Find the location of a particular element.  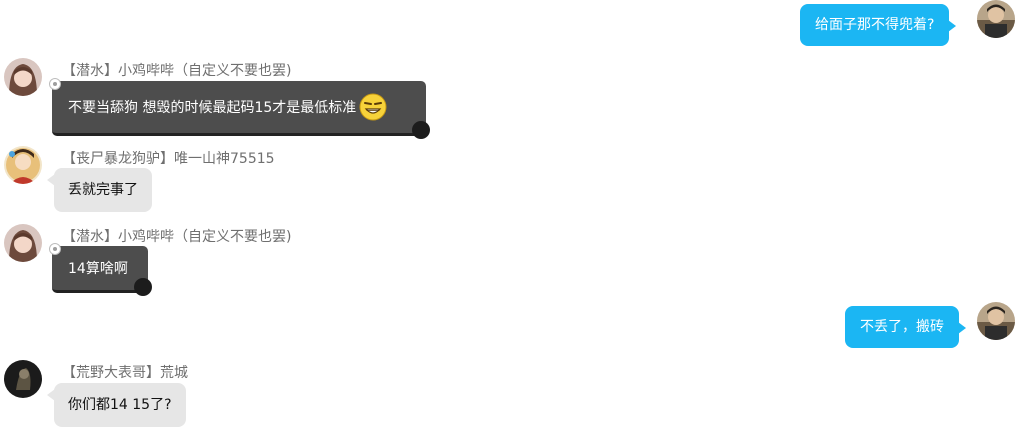

message-bubble-incoming: 丢就完事了 is located at coordinates (99, 190).